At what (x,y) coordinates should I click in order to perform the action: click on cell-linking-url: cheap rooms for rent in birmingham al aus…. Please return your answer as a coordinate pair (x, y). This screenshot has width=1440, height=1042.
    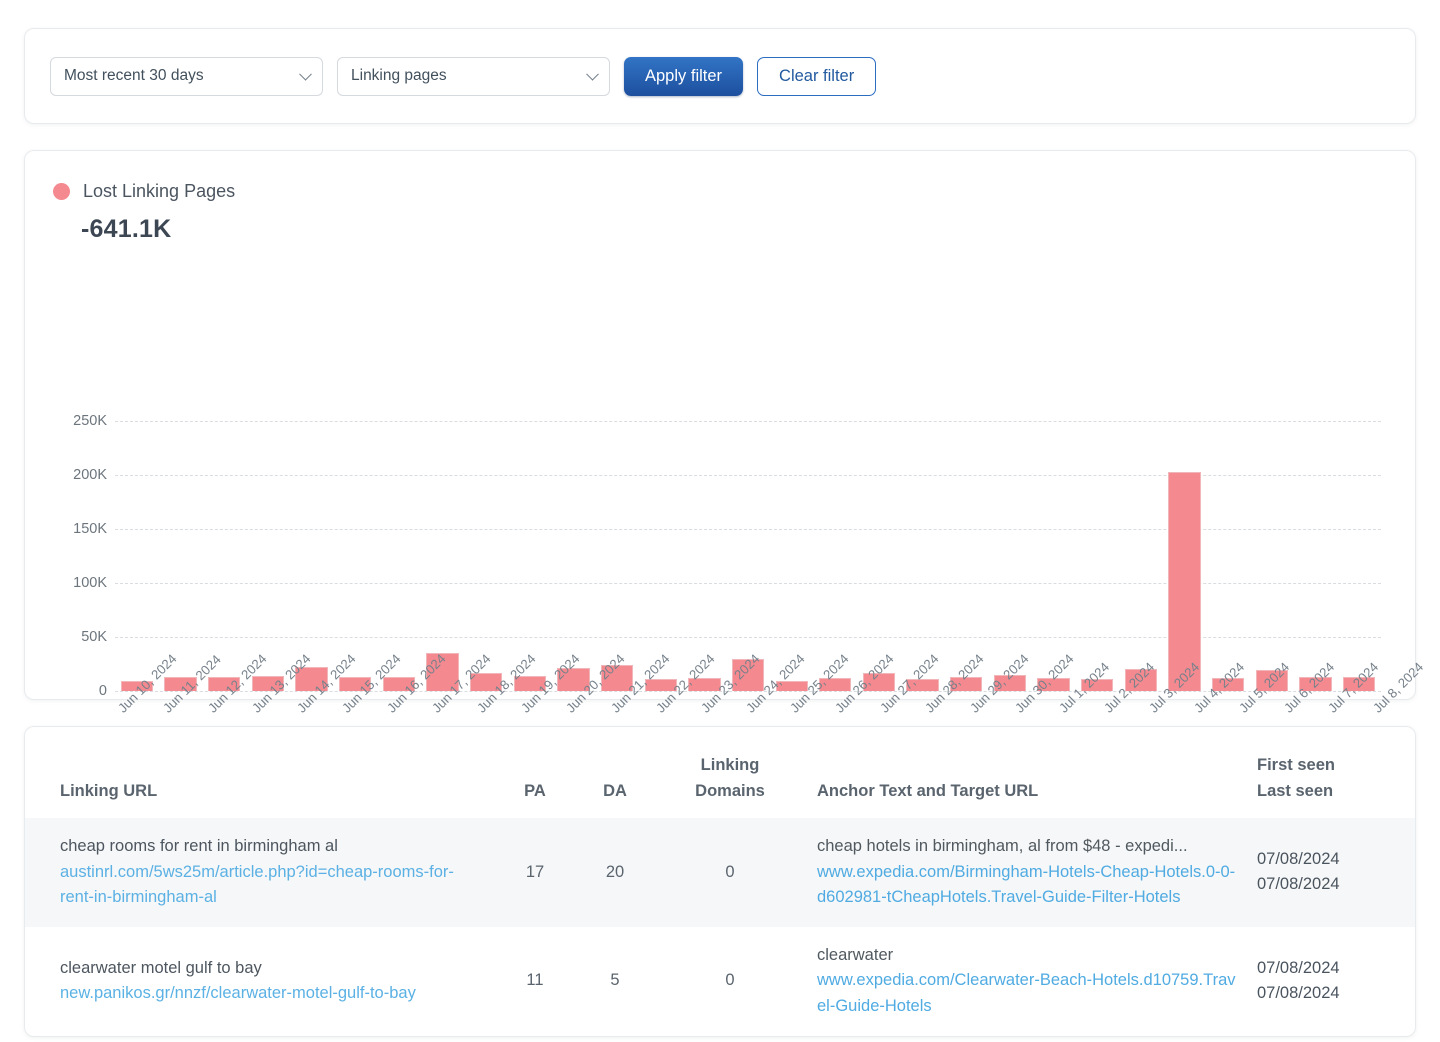
    Looking at the image, I should click on (260, 872).